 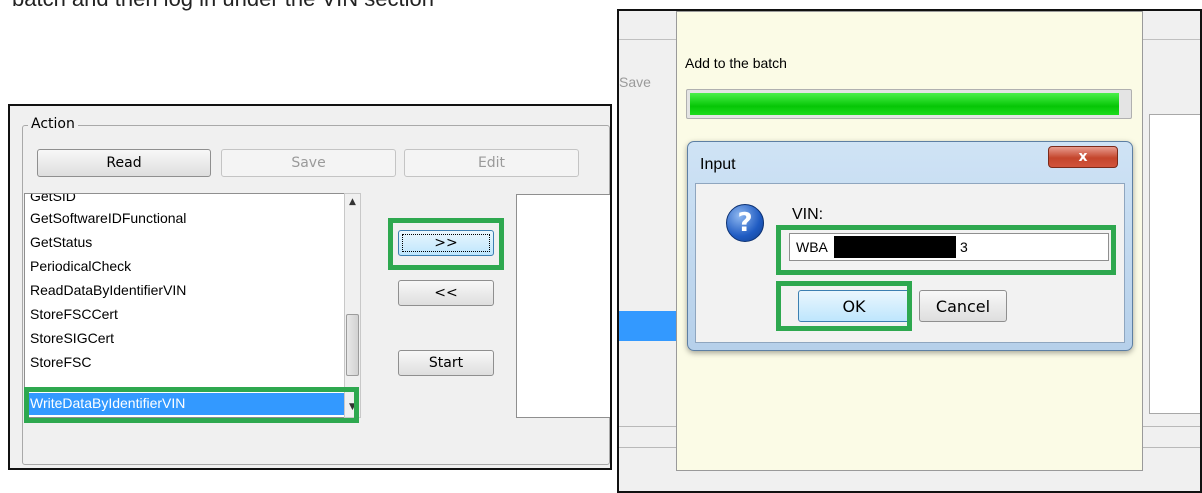 I want to click on close-icon: x, so click(x=1083, y=157).